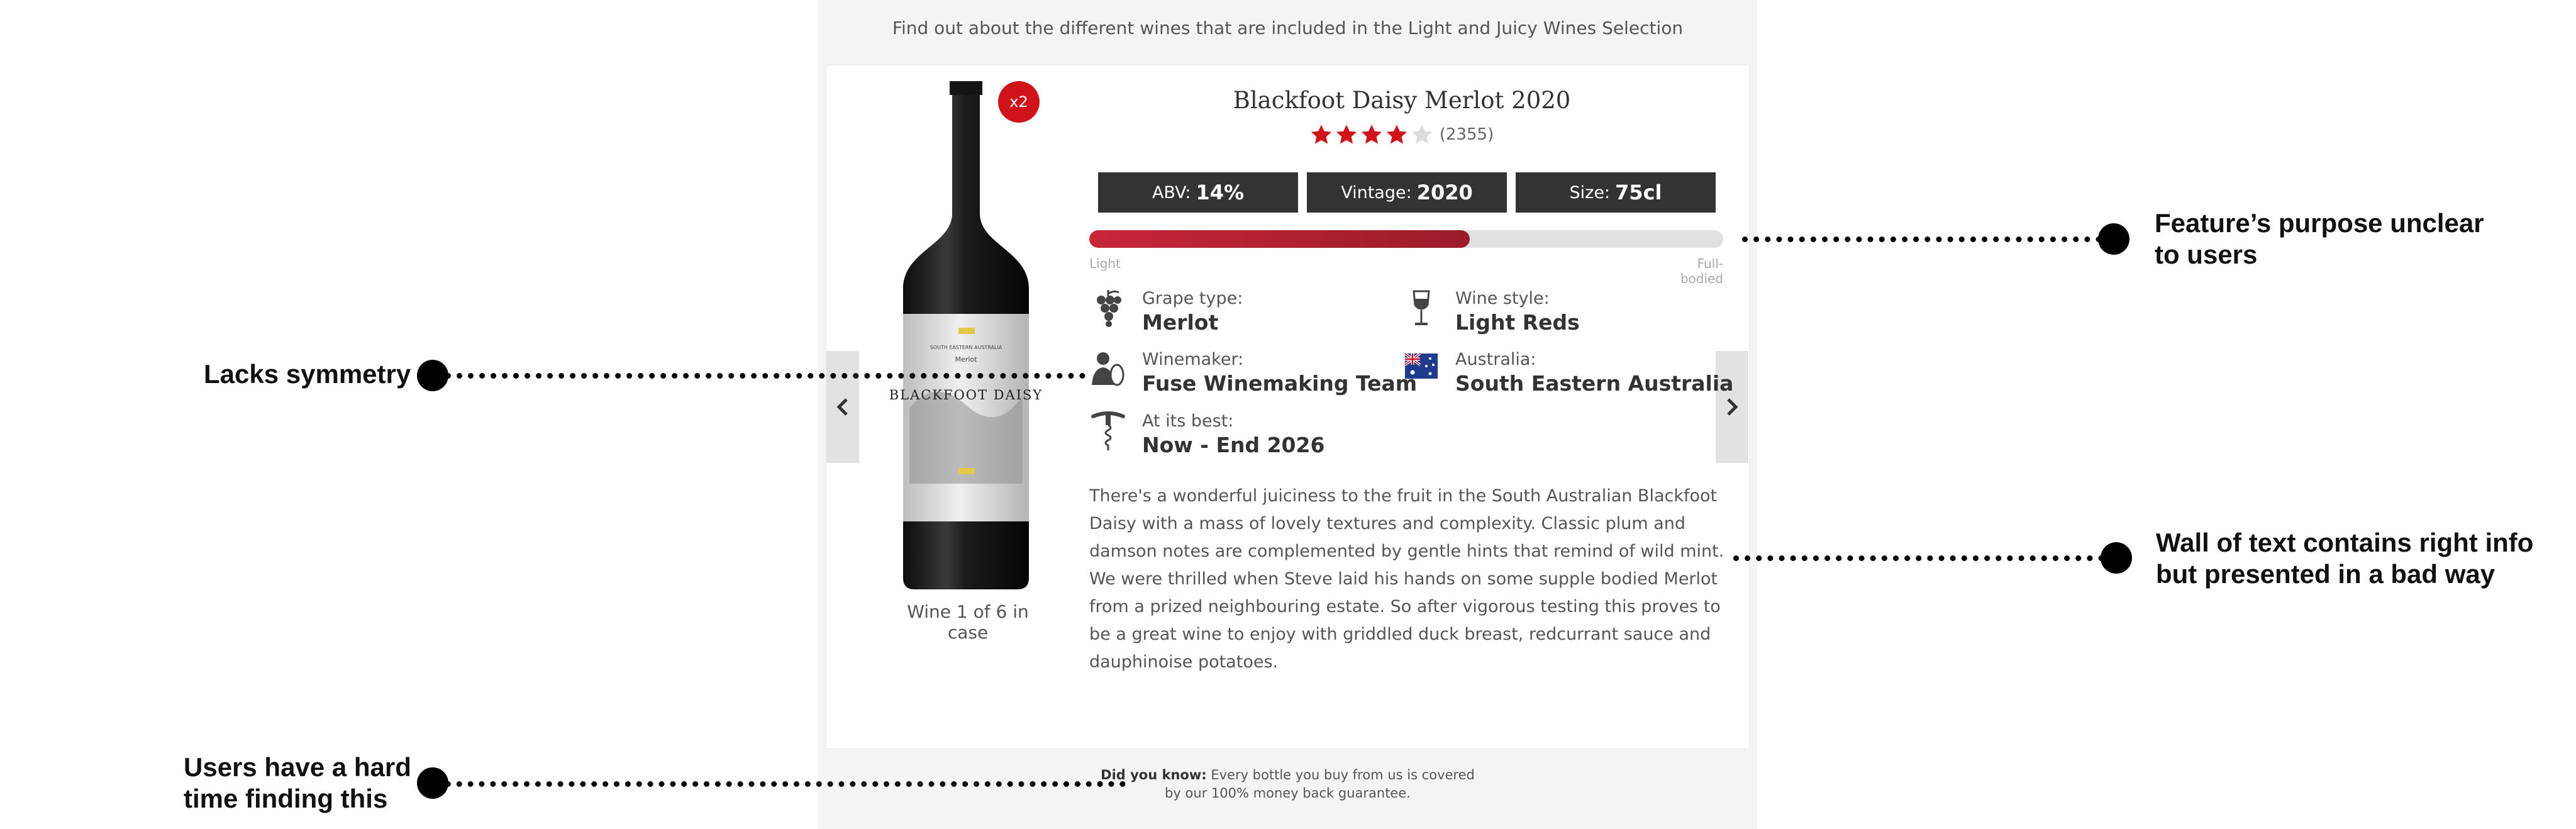 This screenshot has height=829, width=2576. I want to click on wine-style-attribute: Wine style: Light Reds, so click(1547, 314).